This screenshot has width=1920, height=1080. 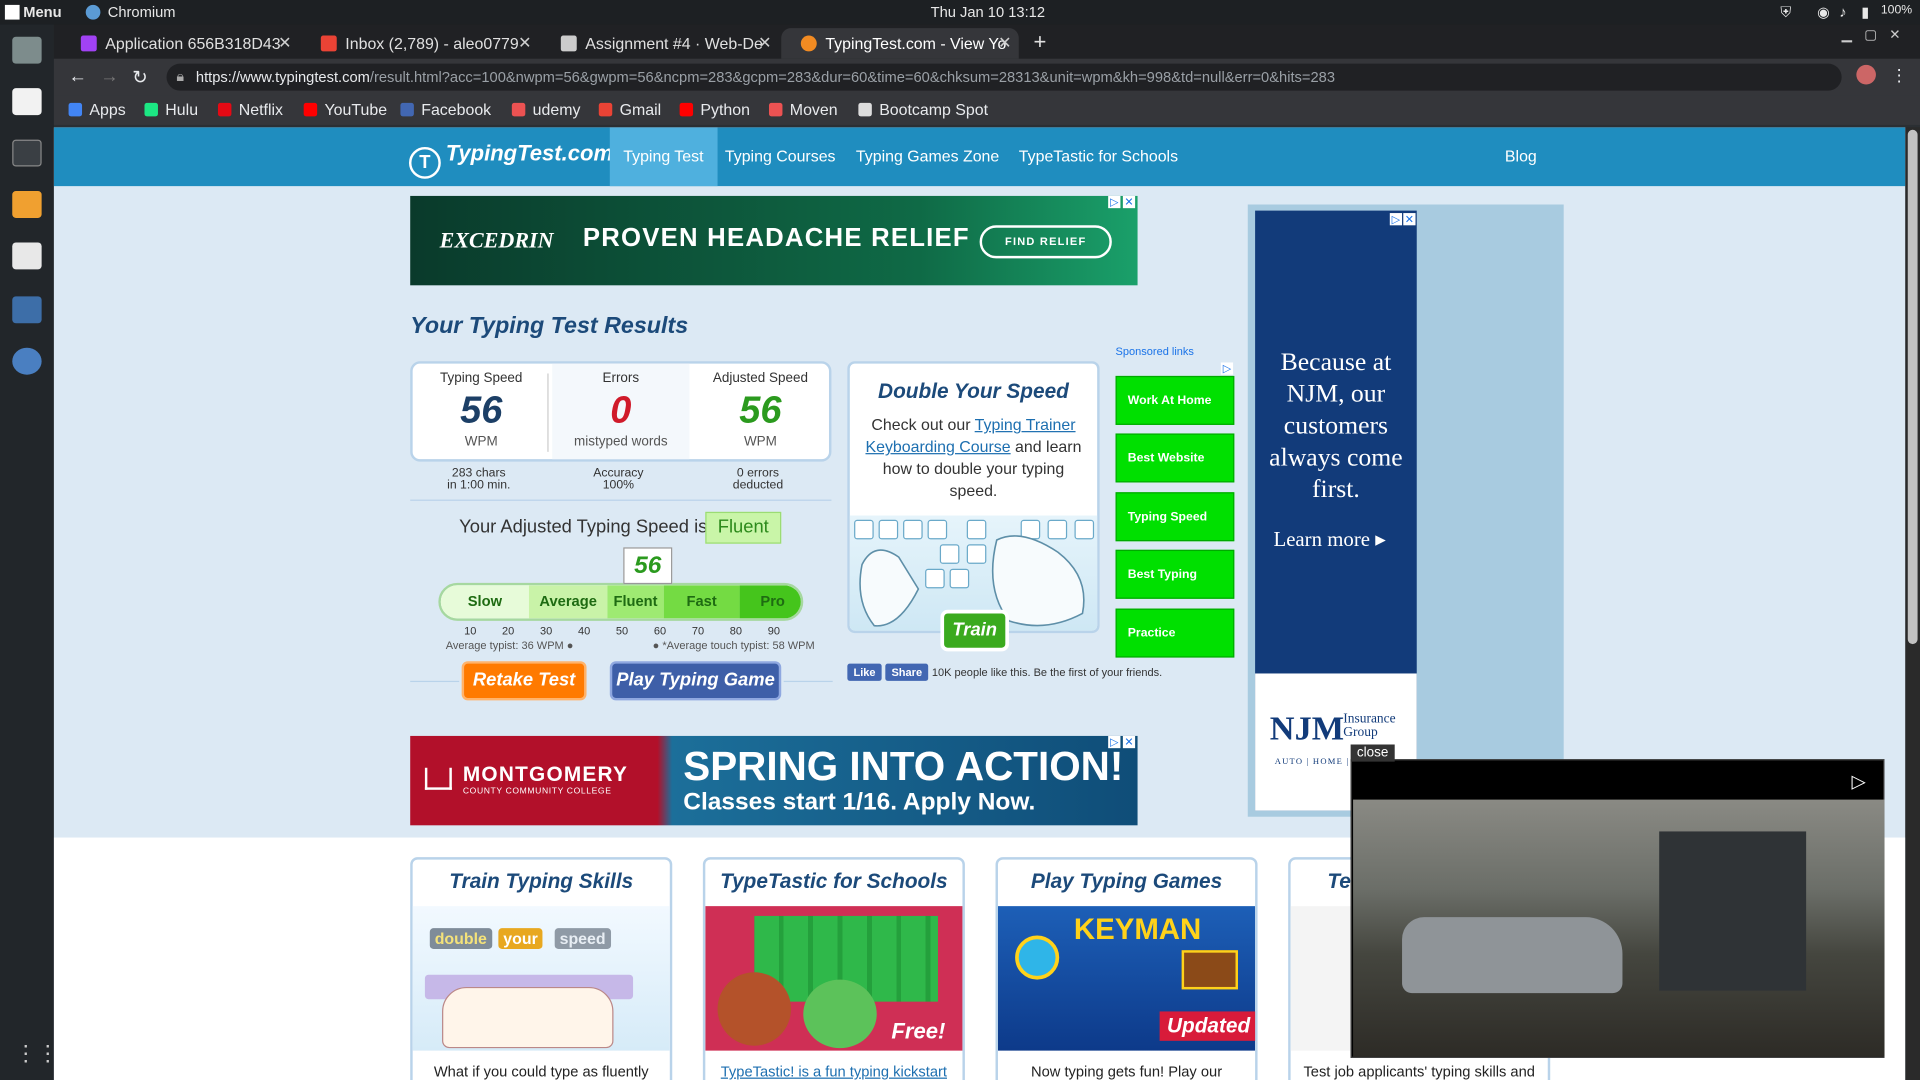 I want to click on tab-application: Application 656B318D43 ✕, so click(x=180, y=43).